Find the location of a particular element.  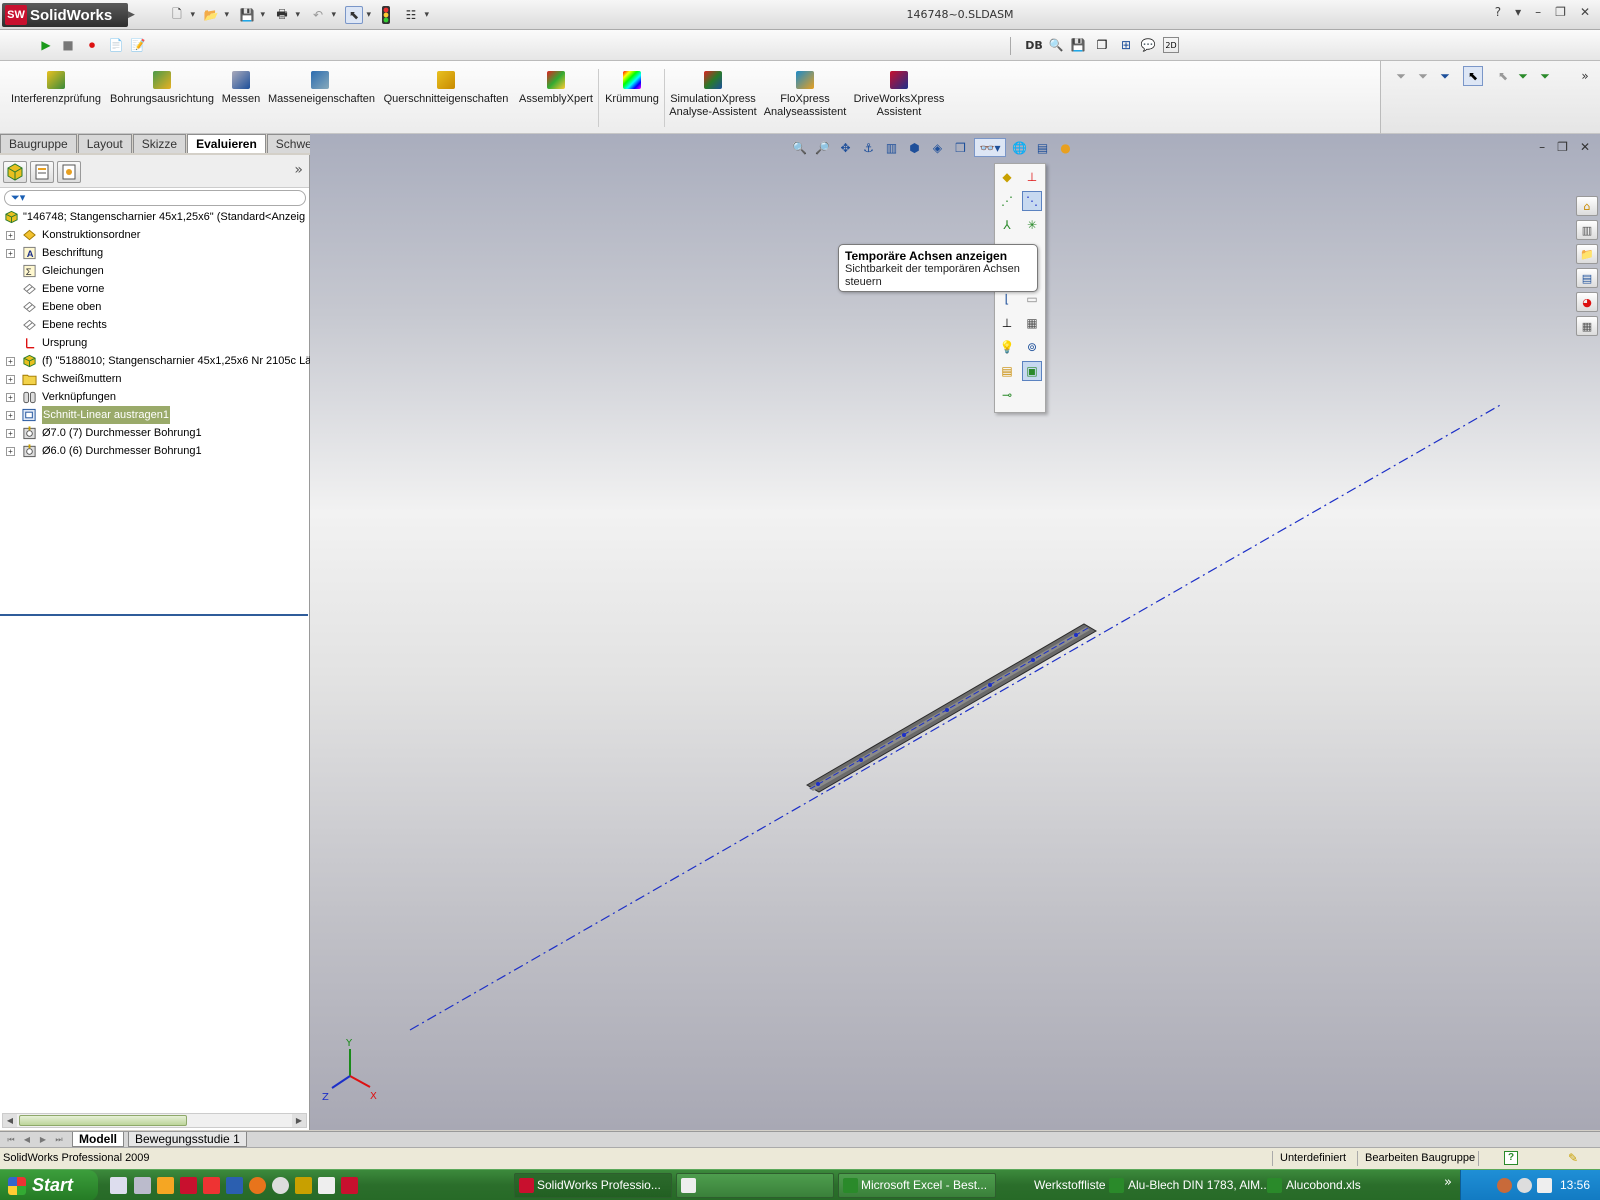

view-grid-icon: ▦ is located at coordinates (1032, 323).